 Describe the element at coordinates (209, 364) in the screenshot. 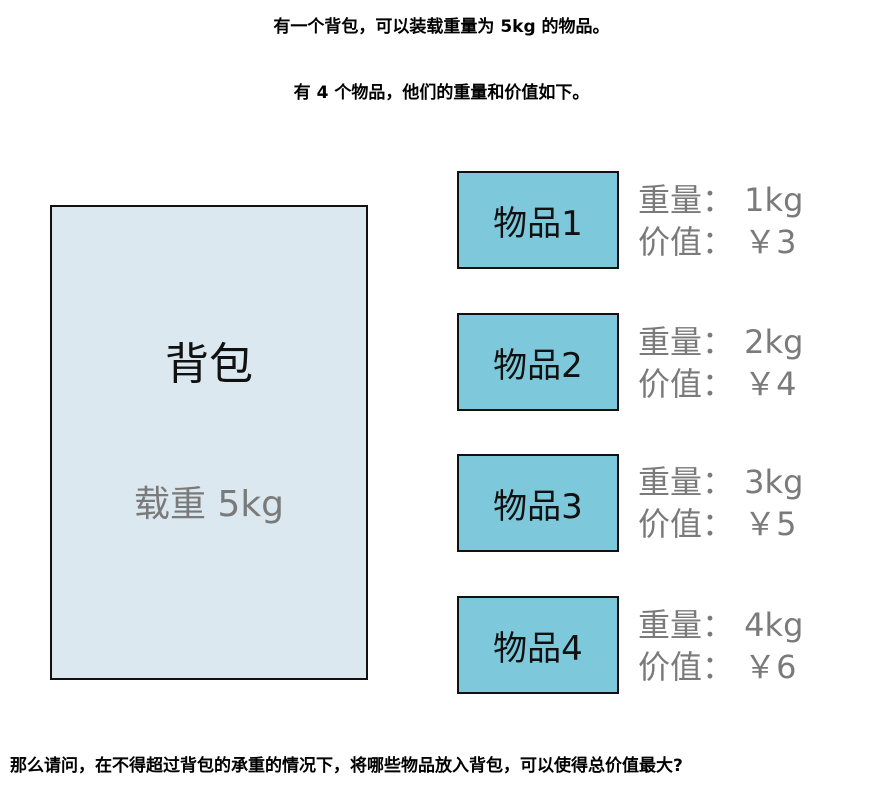

I see `backpack-title: 背包` at that location.